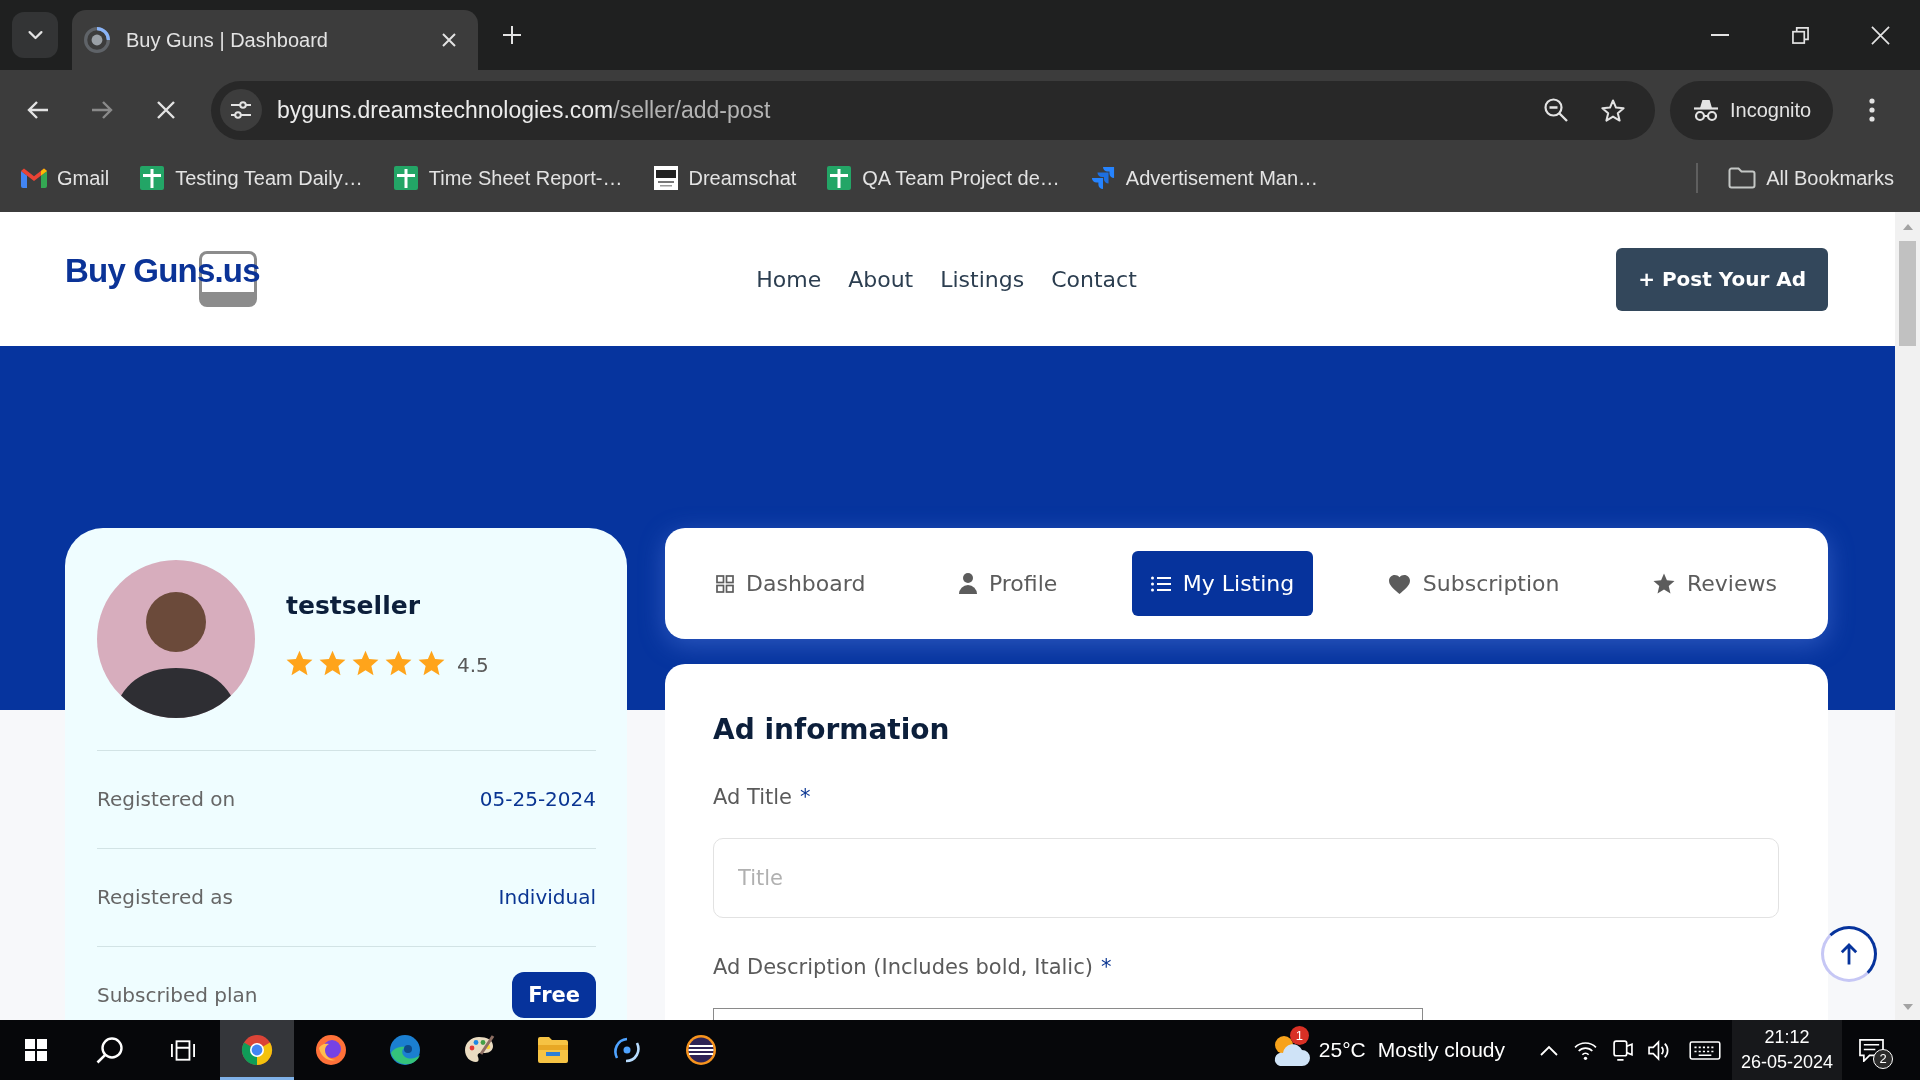  I want to click on list-icon, so click(1160, 583).